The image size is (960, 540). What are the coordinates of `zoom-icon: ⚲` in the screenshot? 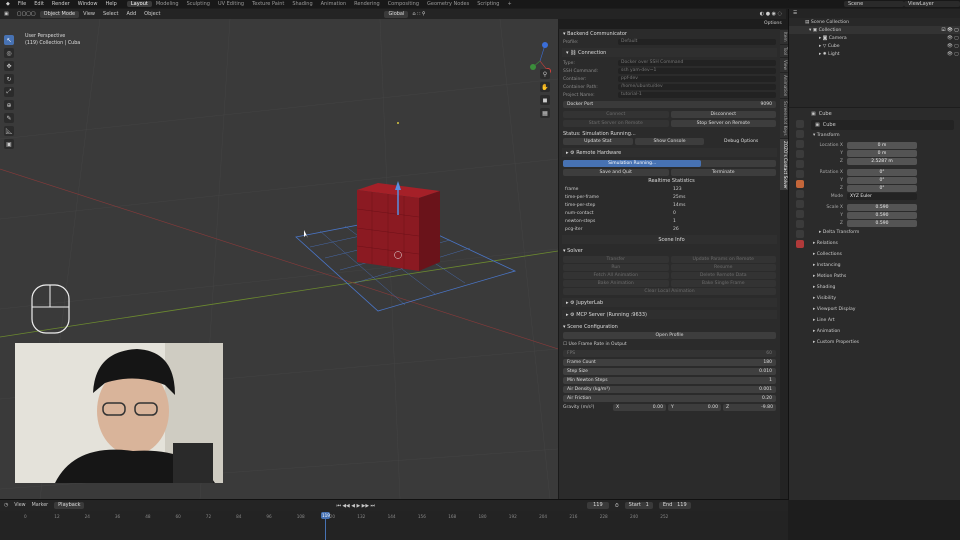 It's located at (545, 74).